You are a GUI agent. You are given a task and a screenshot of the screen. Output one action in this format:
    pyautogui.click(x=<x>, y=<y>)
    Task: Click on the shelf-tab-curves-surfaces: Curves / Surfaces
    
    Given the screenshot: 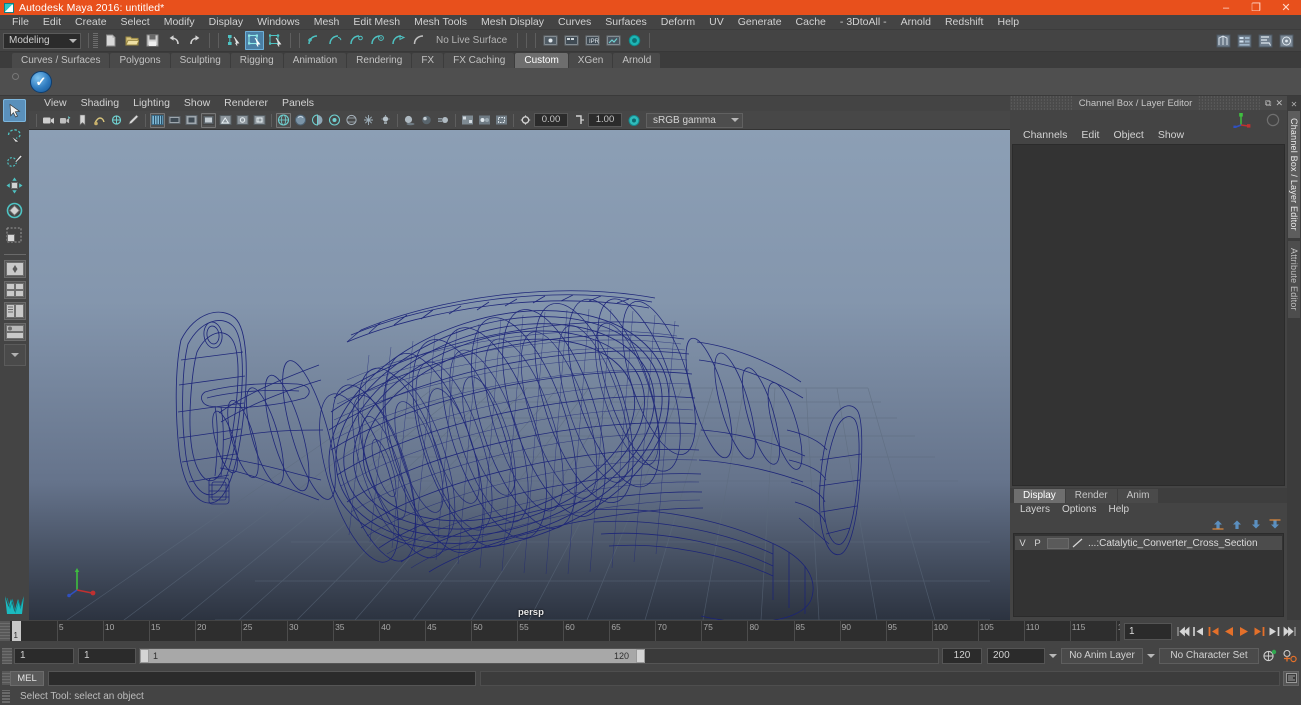 What is the action you would take?
    pyautogui.click(x=61, y=60)
    